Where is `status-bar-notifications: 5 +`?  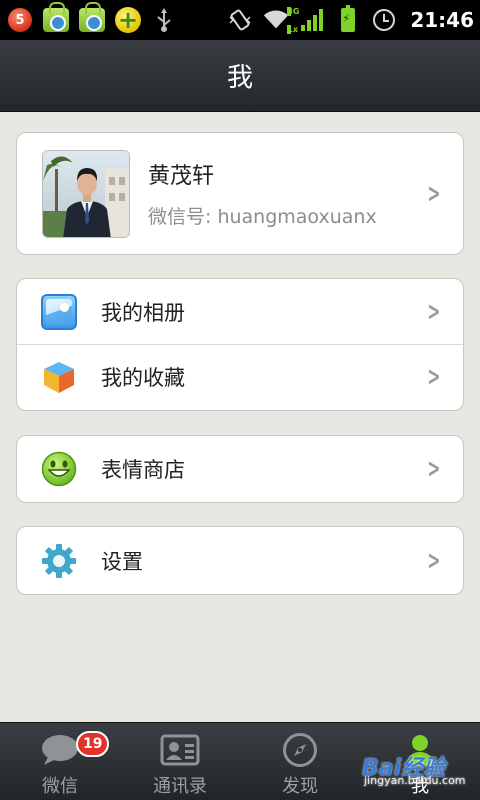 status-bar-notifications: 5 + is located at coordinates (92, 18).